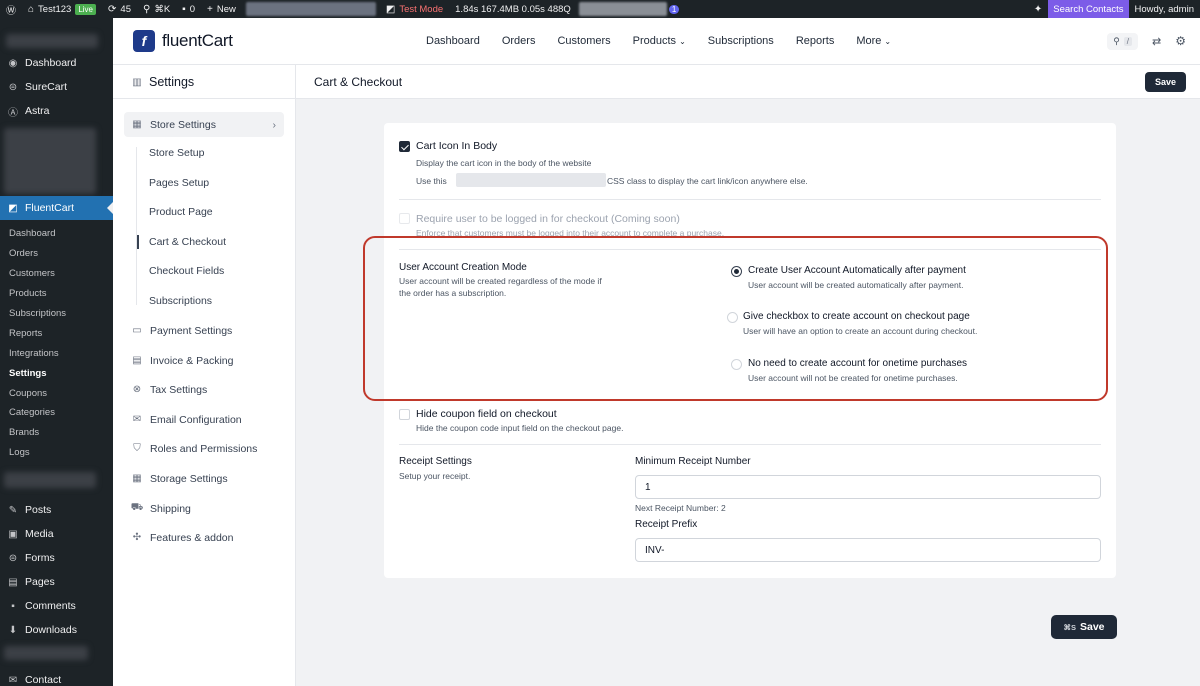 This screenshot has height=686, width=1200. I want to click on settings-item-shipping: ⛟ Shipping, so click(204, 508).